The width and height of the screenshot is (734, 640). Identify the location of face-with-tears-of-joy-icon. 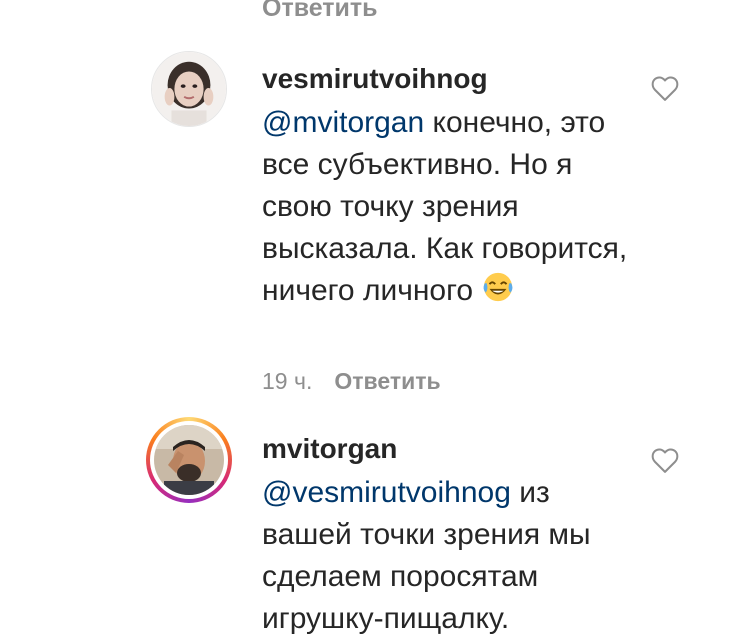
(498, 287).